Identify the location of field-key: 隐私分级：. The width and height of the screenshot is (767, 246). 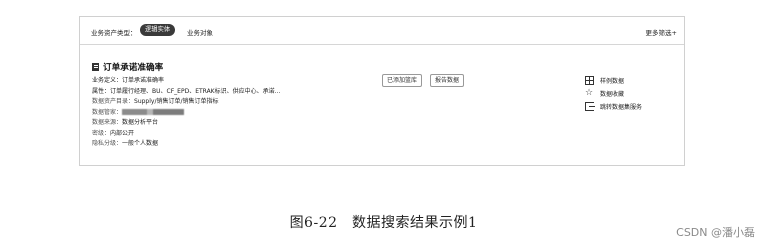
(107, 143).